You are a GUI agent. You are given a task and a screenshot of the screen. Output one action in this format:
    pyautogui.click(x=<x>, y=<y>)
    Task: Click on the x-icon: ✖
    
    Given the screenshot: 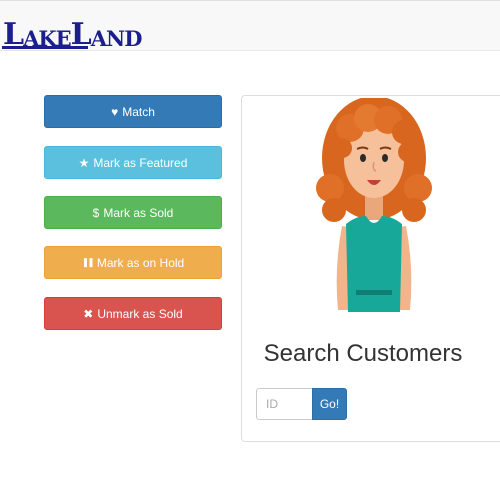 What is the action you would take?
    pyautogui.click(x=88, y=313)
    